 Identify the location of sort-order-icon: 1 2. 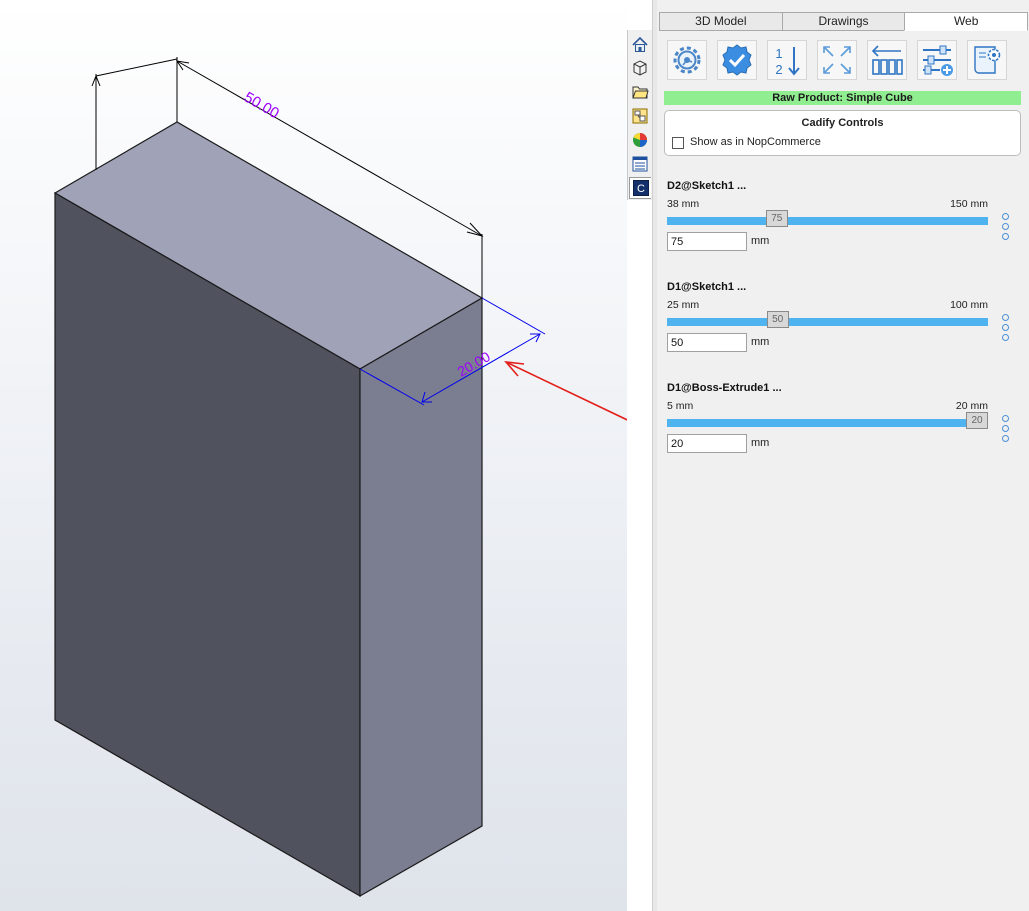
(787, 61).